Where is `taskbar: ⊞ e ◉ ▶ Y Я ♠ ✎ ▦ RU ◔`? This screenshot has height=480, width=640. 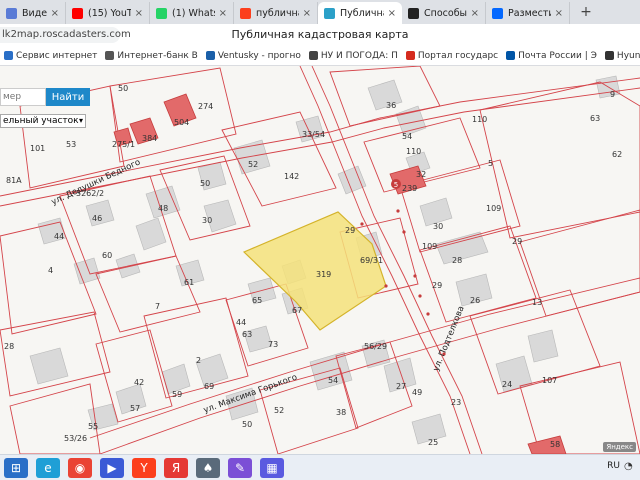 taskbar: ⊞ e ◉ ▶ Y Я ♠ ✎ ▦ RU ◔ is located at coordinates (320, 467).